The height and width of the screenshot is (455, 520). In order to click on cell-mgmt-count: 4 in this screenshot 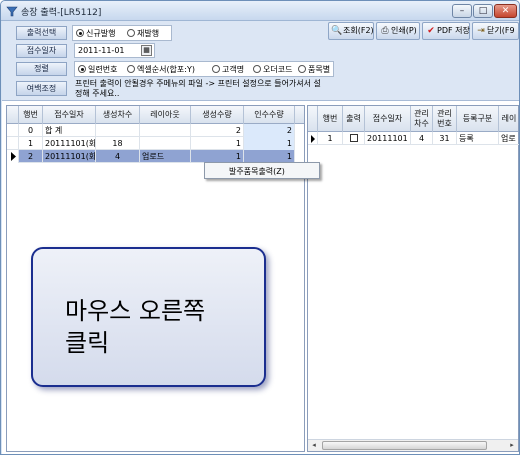, I will do `click(422, 138)`.